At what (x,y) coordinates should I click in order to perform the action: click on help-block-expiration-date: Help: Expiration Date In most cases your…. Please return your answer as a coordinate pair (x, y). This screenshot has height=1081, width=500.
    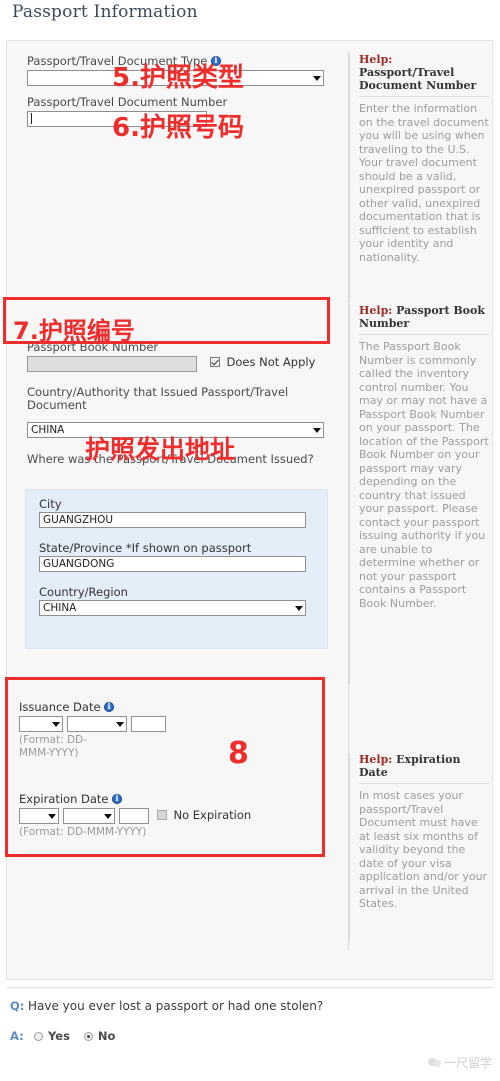
    Looking at the image, I should click on (419, 847).